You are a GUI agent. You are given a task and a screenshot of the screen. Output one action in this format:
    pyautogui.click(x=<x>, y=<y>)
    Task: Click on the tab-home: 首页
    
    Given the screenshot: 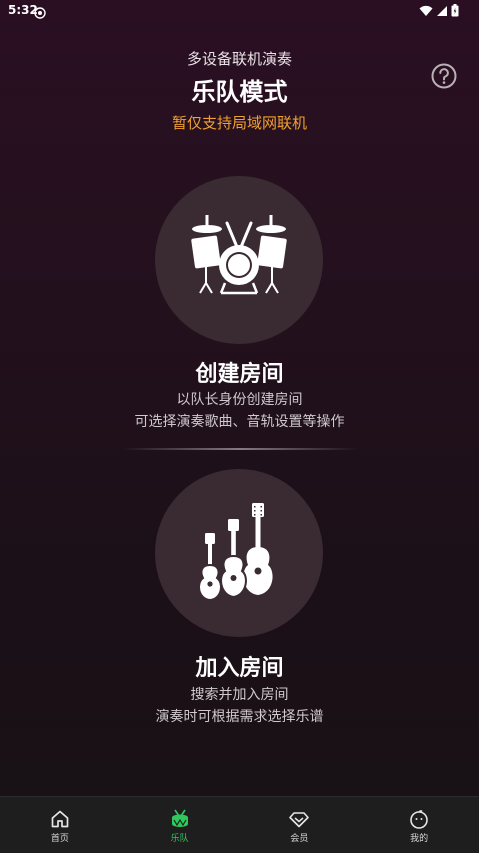 What is the action you would take?
    pyautogui.click(x=60, y=825)
    